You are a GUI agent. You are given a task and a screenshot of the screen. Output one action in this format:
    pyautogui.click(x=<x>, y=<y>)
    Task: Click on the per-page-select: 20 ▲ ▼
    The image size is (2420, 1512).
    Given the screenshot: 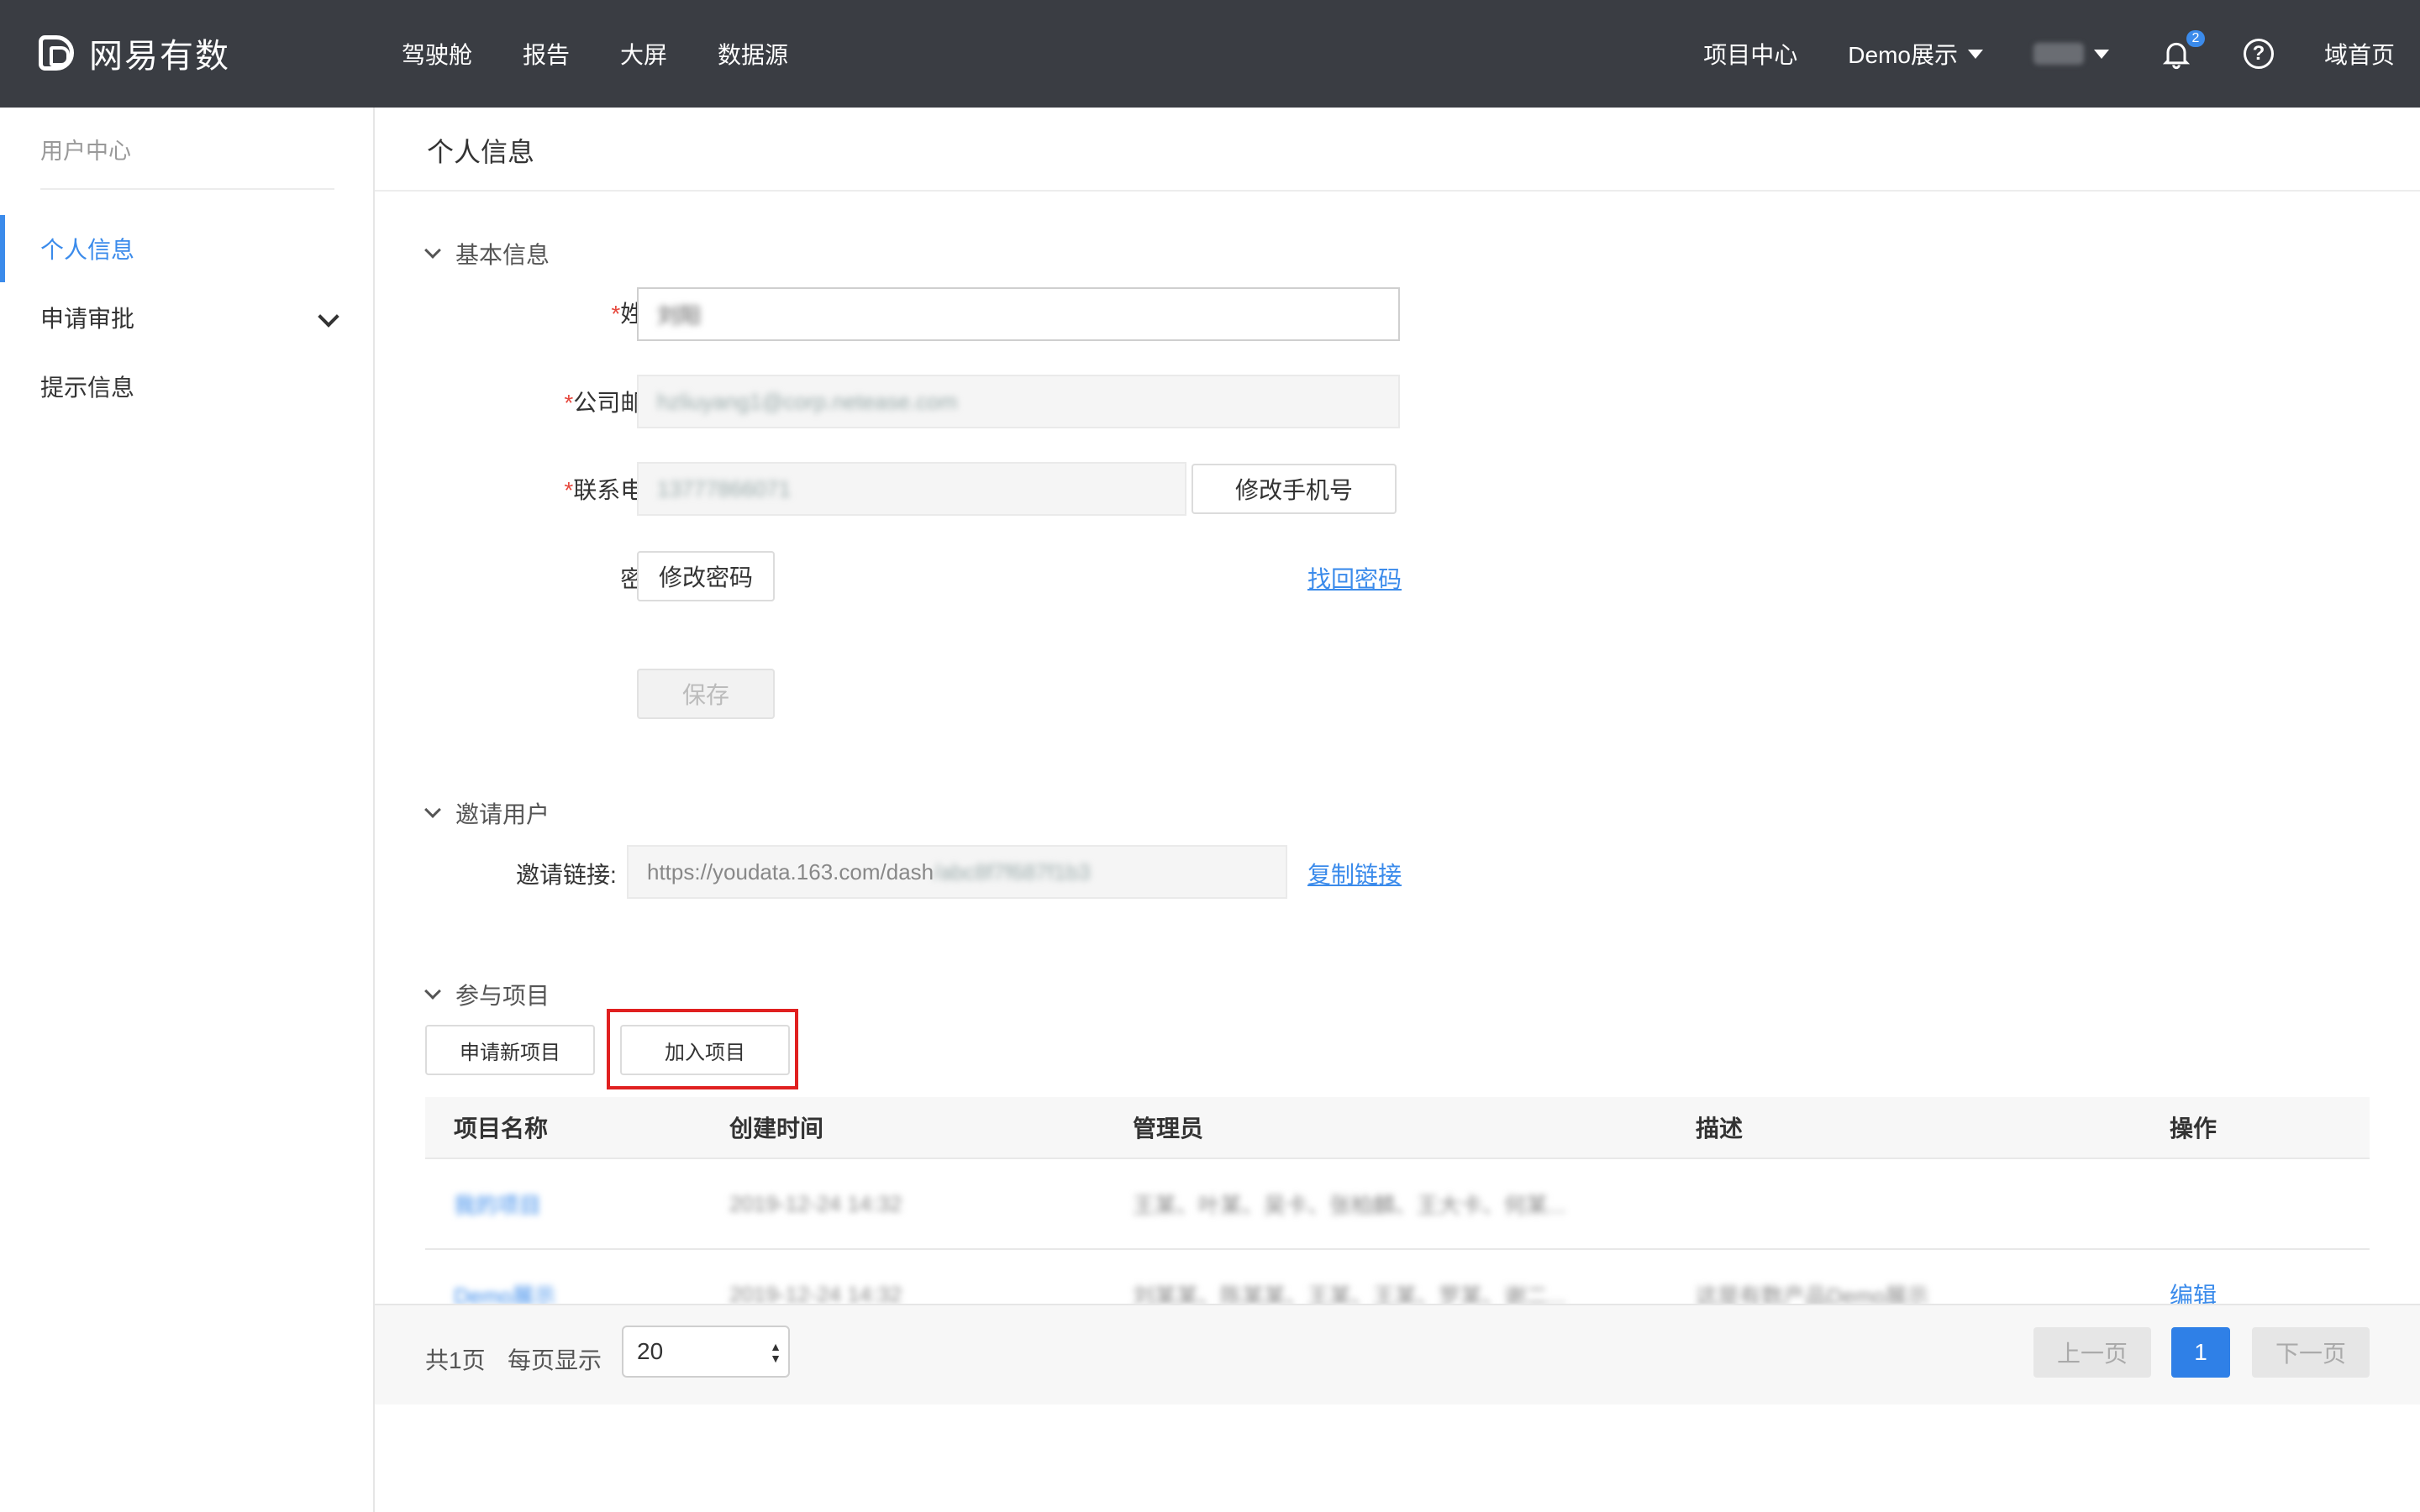 What is the action you would take?
    pyautogui.click(x=706, y=1352)
    